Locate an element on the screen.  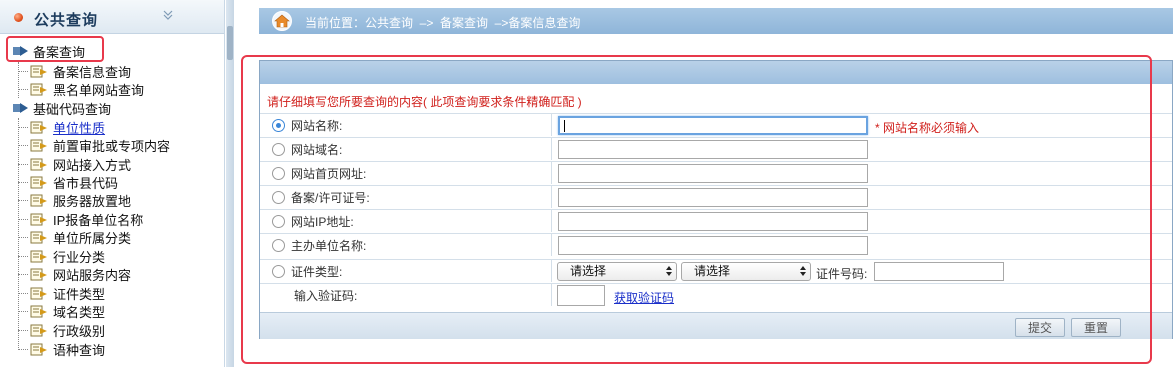
sidebar-item-label: 证件类型 is located at coordinates (79, 294).